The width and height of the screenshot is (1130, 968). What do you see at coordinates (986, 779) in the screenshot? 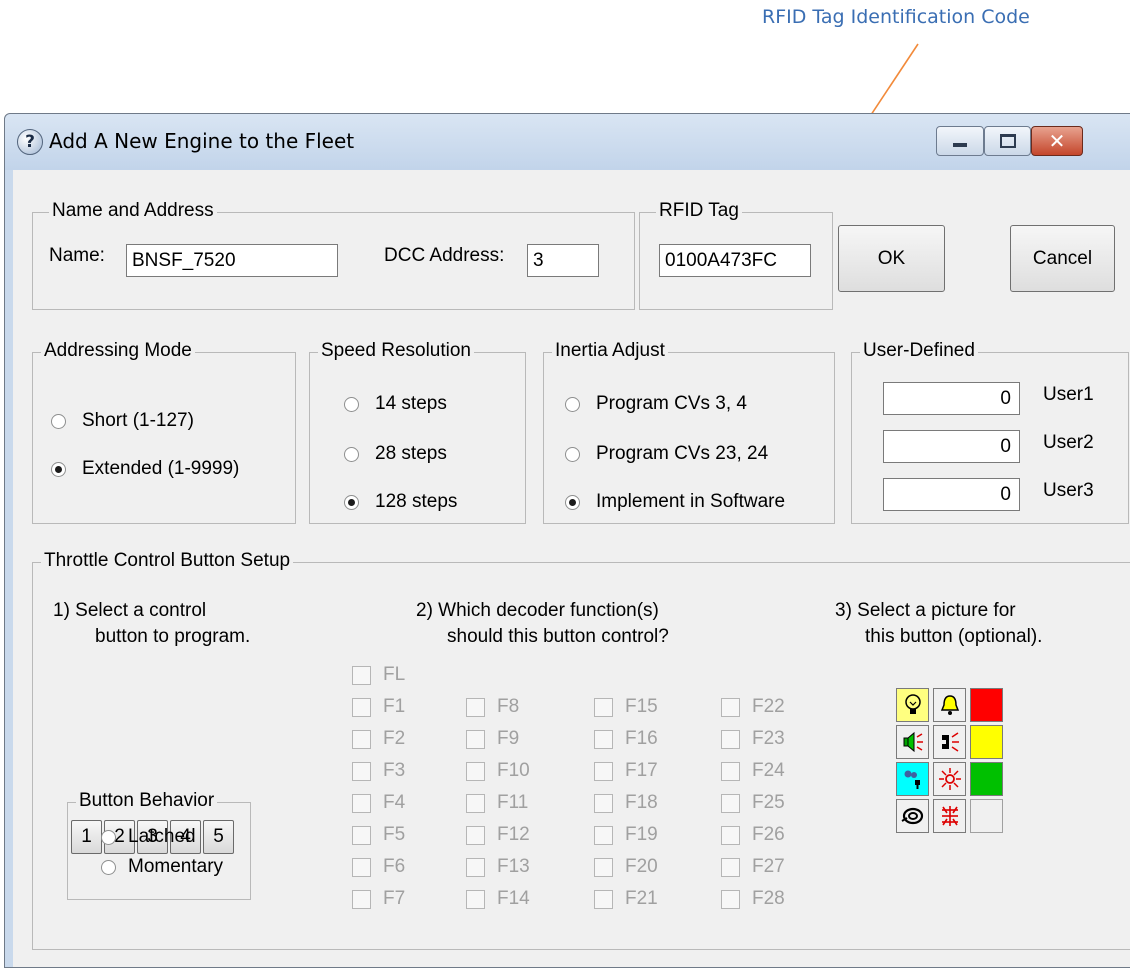
I see `picture-green-color` at bounding box center [986, 779].